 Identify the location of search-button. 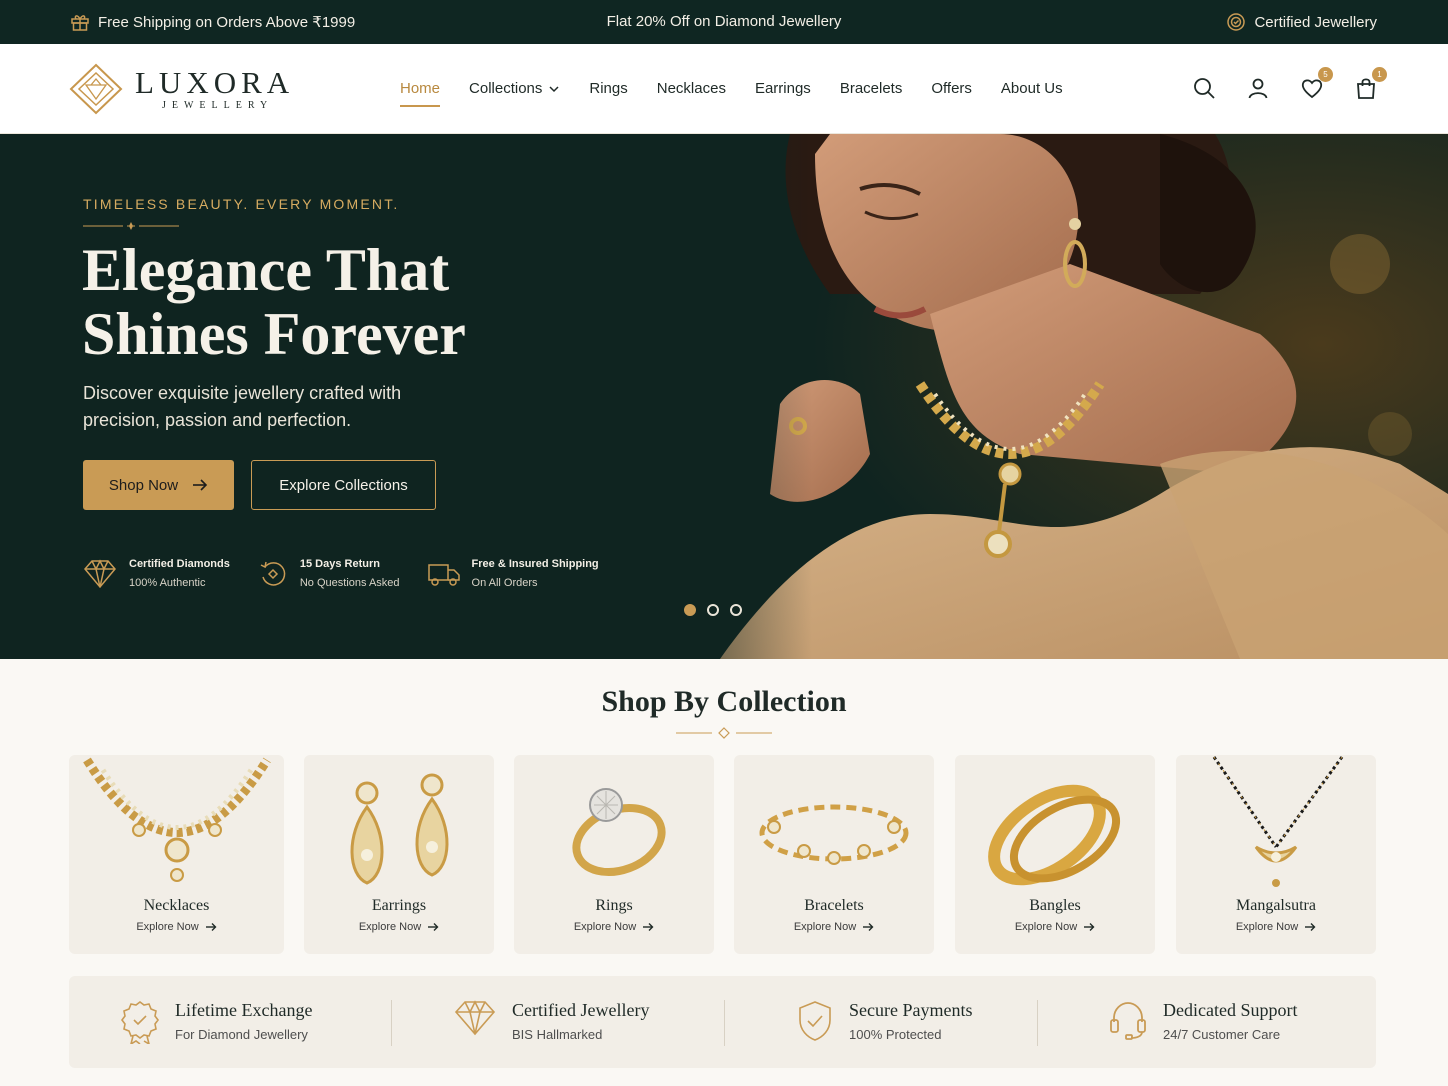
(1204, 88).